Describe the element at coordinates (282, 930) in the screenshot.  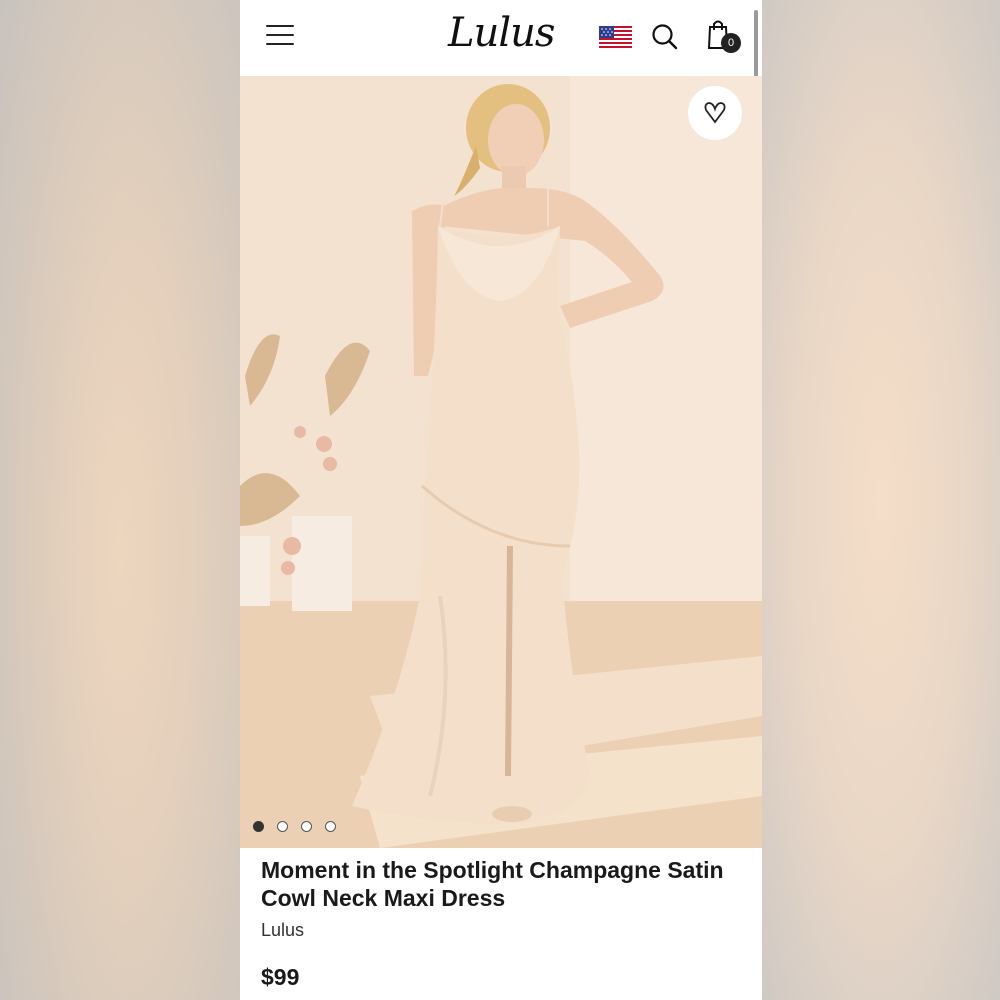
I see `product-brand: Lulus` at that location.